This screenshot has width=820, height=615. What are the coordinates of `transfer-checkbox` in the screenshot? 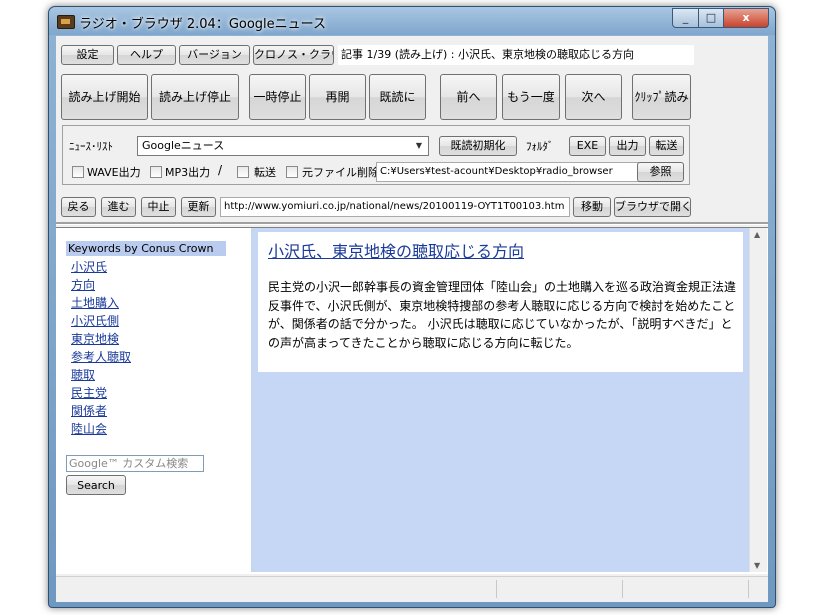 It's located at (243, 172).